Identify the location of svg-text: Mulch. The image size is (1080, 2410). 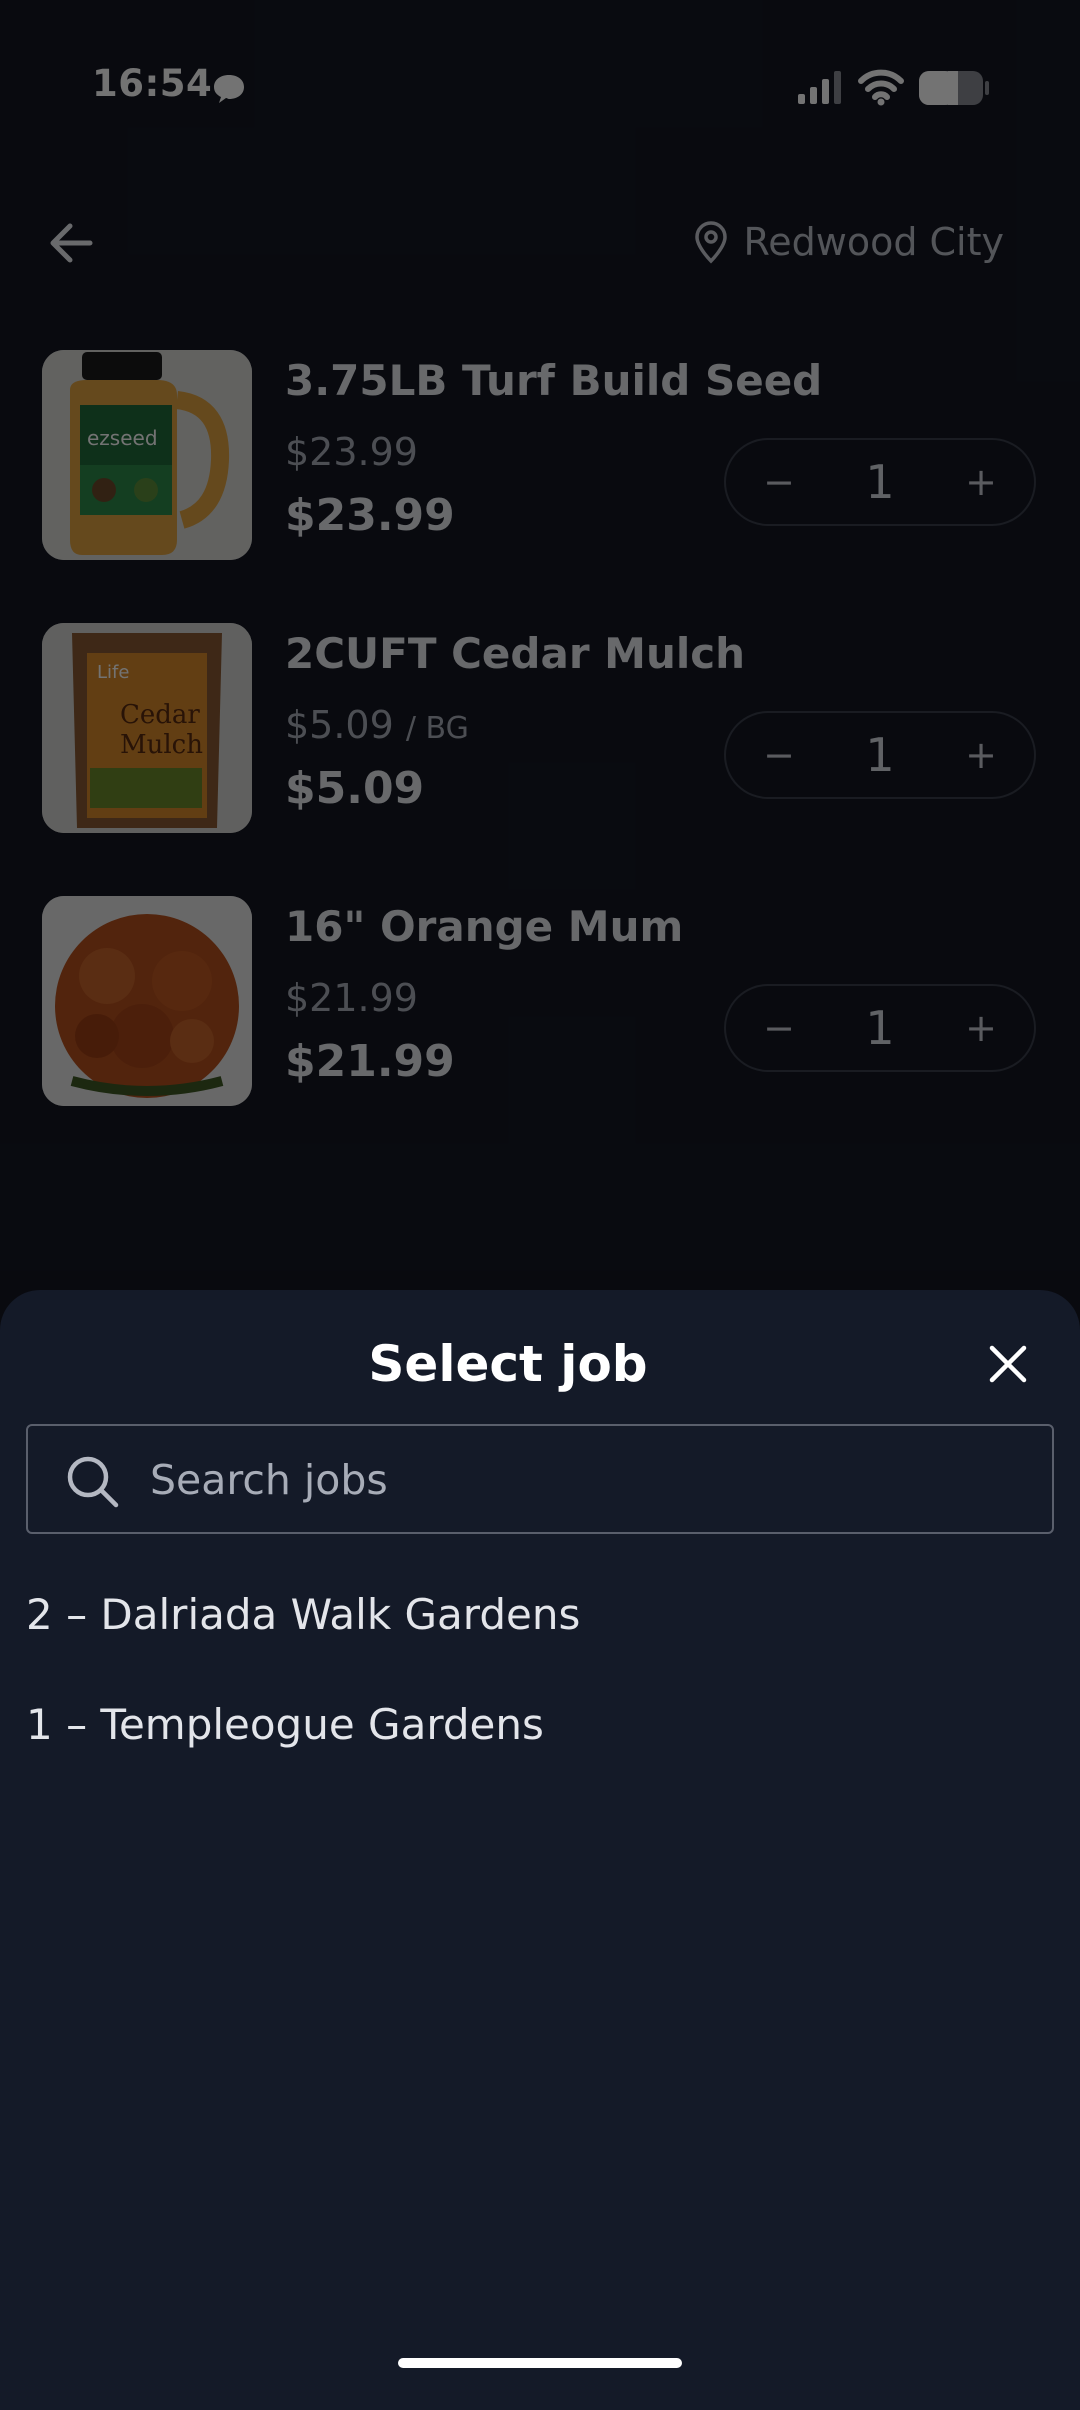
(161, 745).